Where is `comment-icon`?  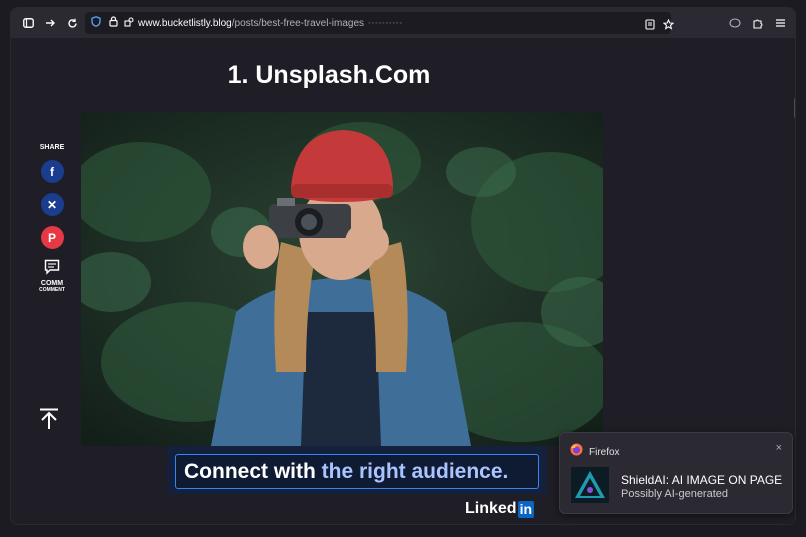
comment-icon is located at coordinates (52, 269).